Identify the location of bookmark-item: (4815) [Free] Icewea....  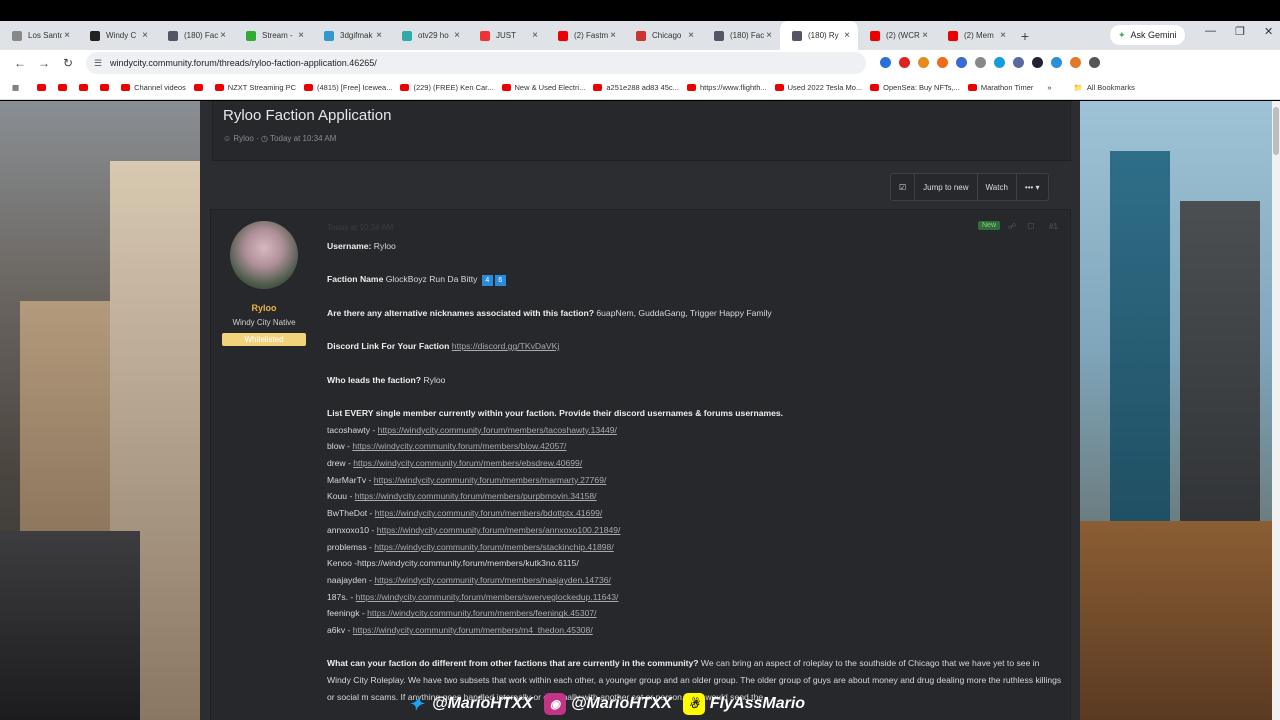
(348, 87).